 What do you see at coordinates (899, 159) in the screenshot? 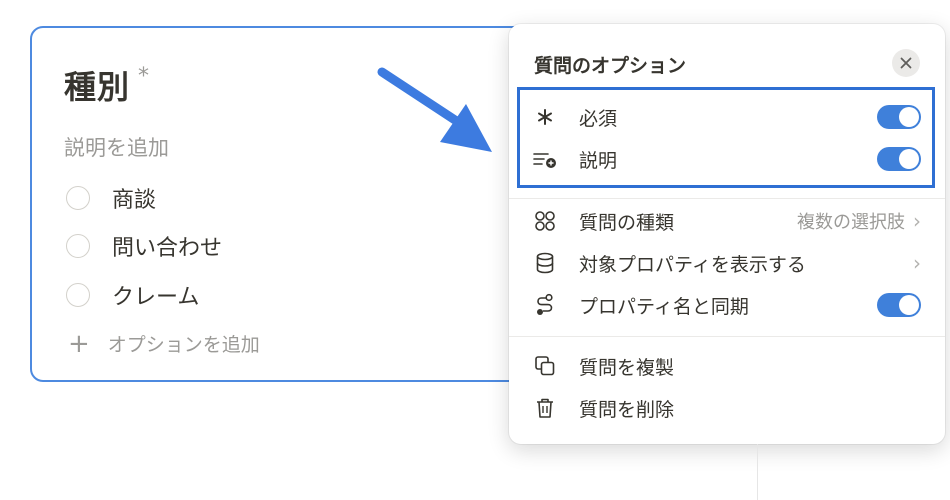
I see `description-toggle` at bounding box center [899, 159].